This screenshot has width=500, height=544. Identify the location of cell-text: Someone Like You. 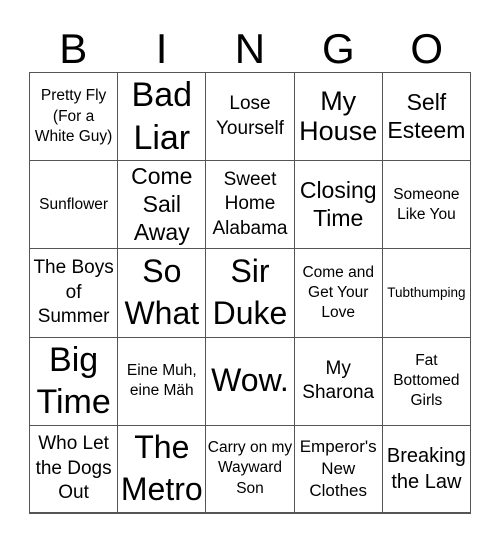
(426, 204).